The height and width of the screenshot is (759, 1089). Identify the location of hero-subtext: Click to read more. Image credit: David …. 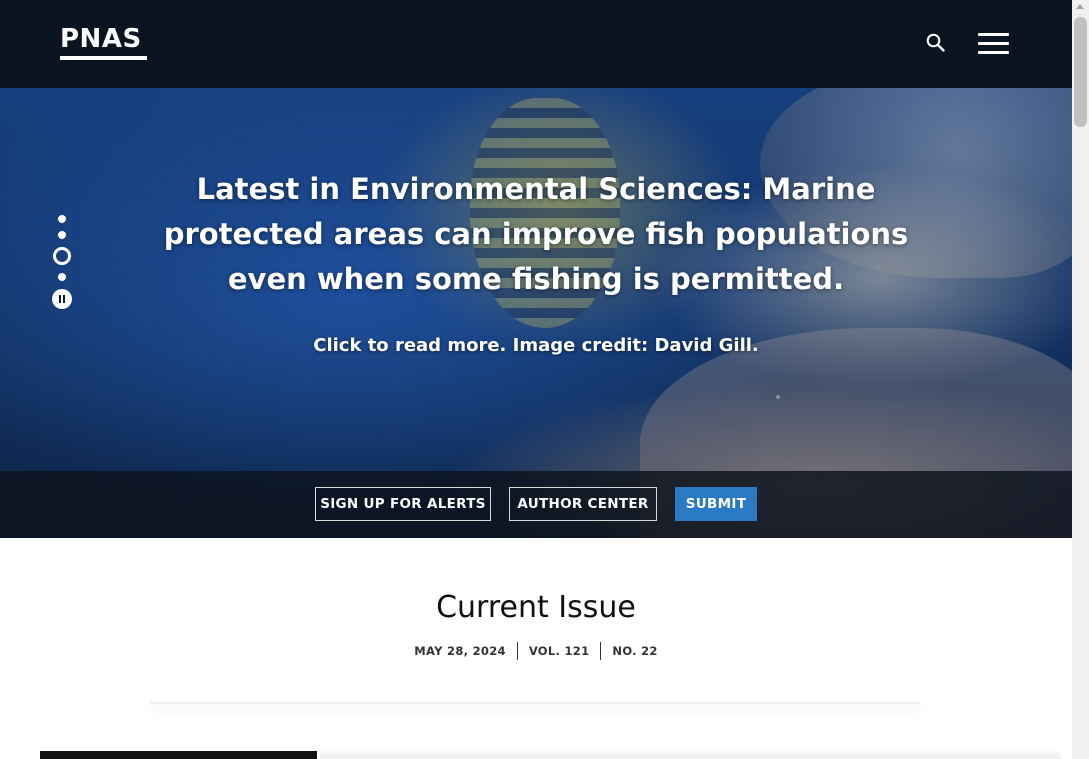
(536, 346).